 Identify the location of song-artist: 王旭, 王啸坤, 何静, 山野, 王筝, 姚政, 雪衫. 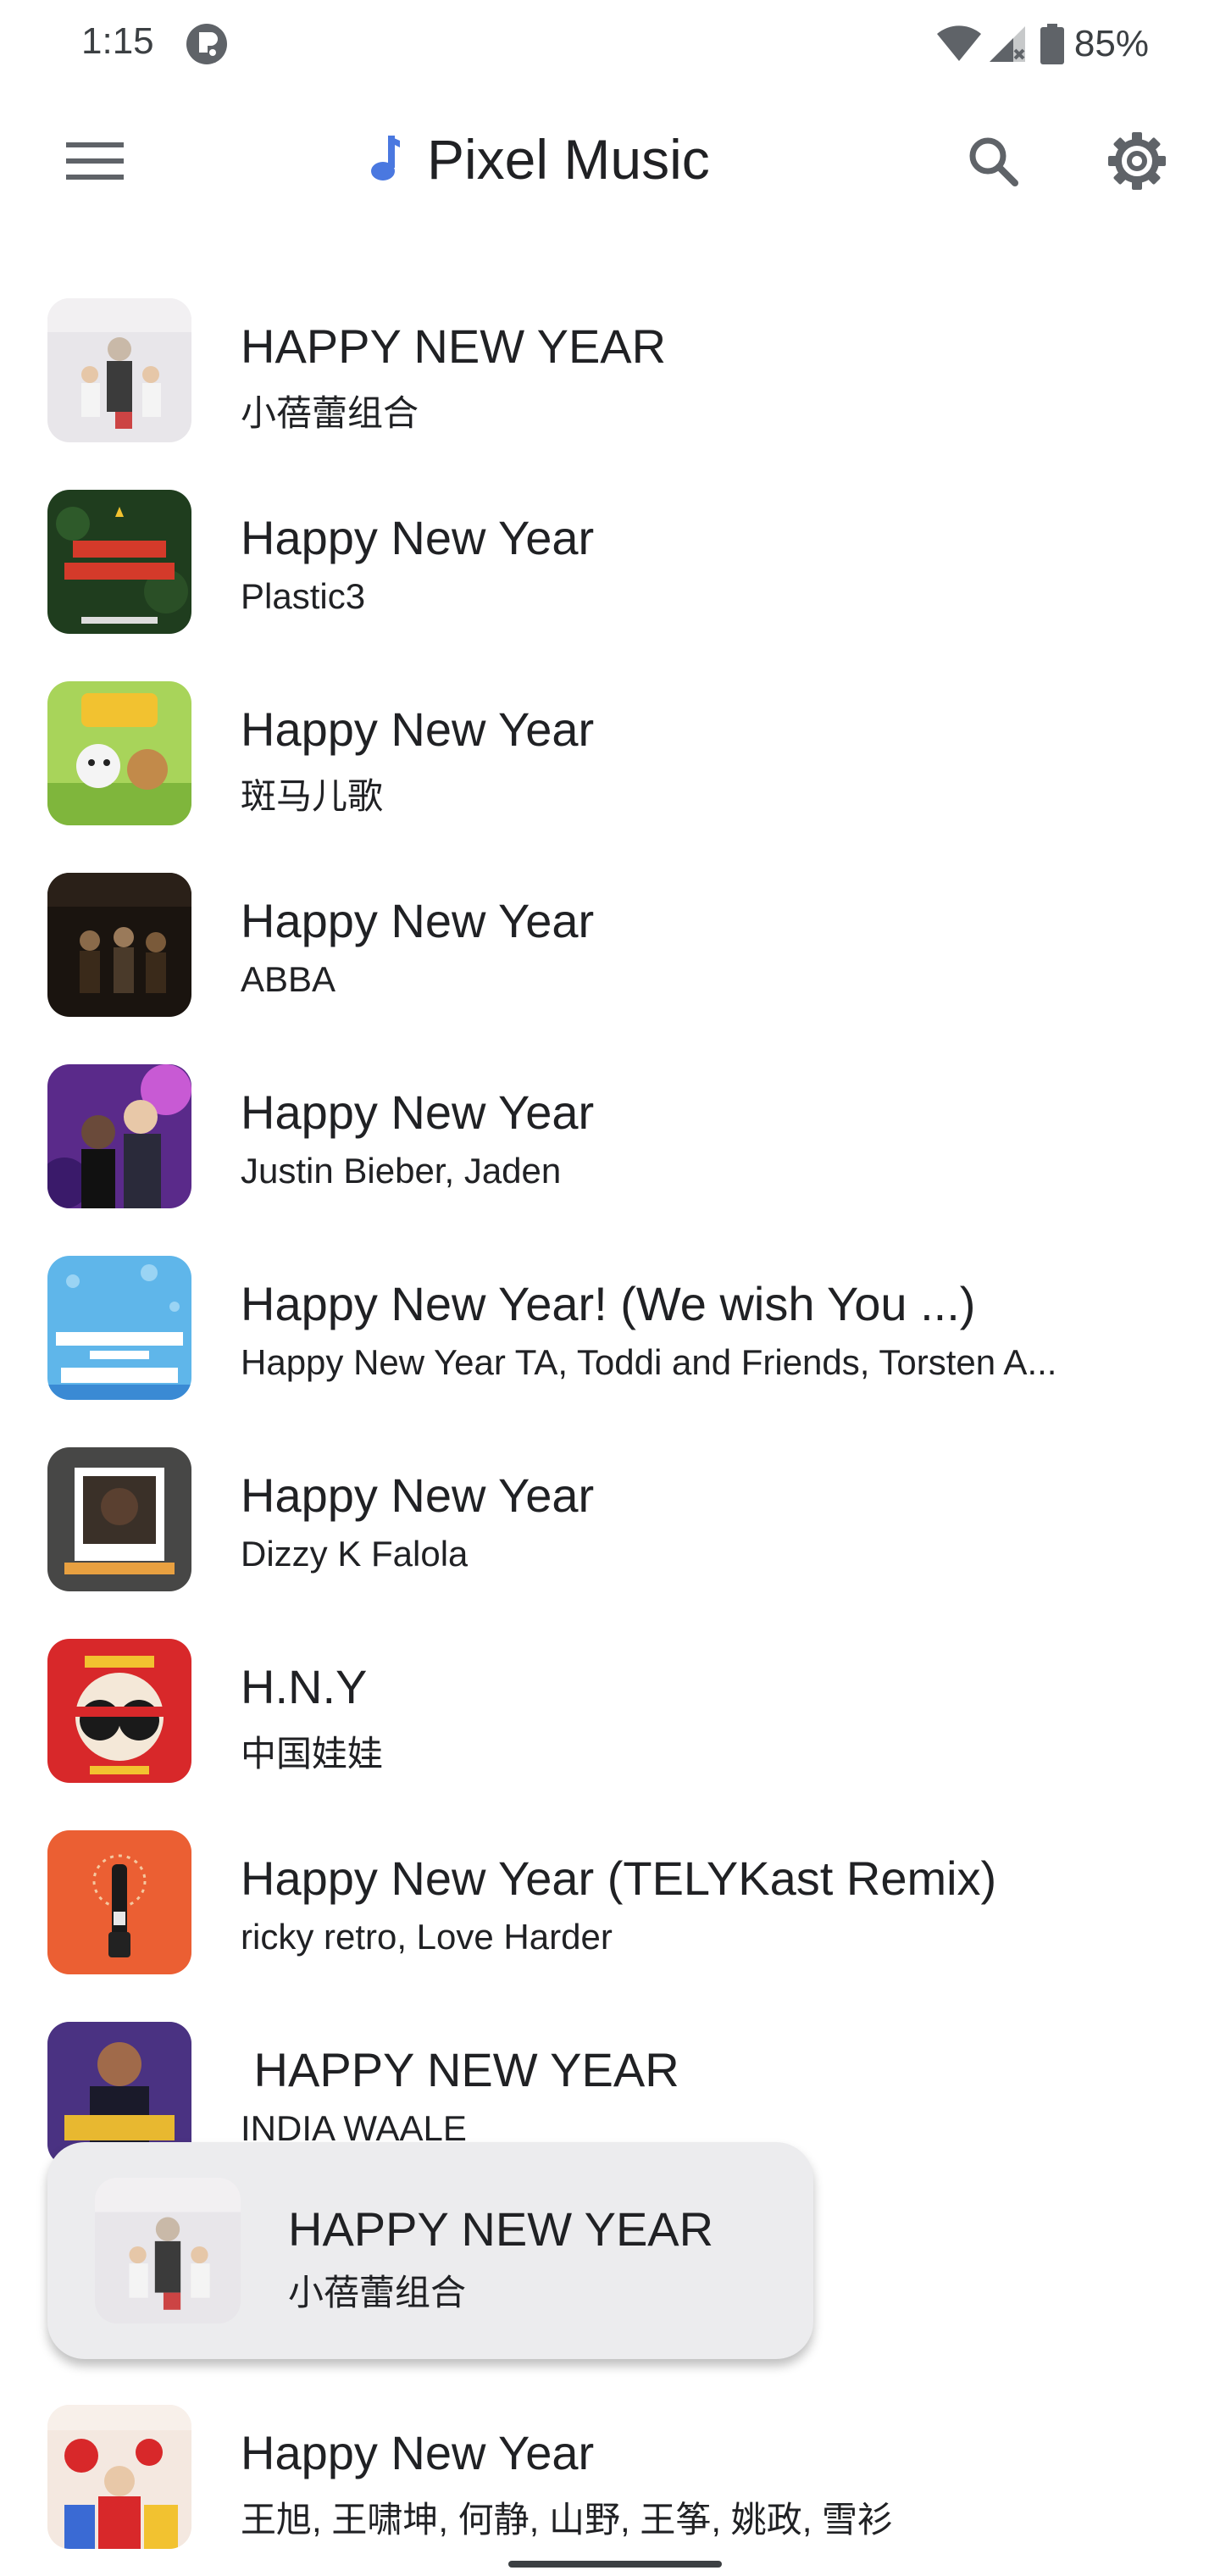
(567, 2520).